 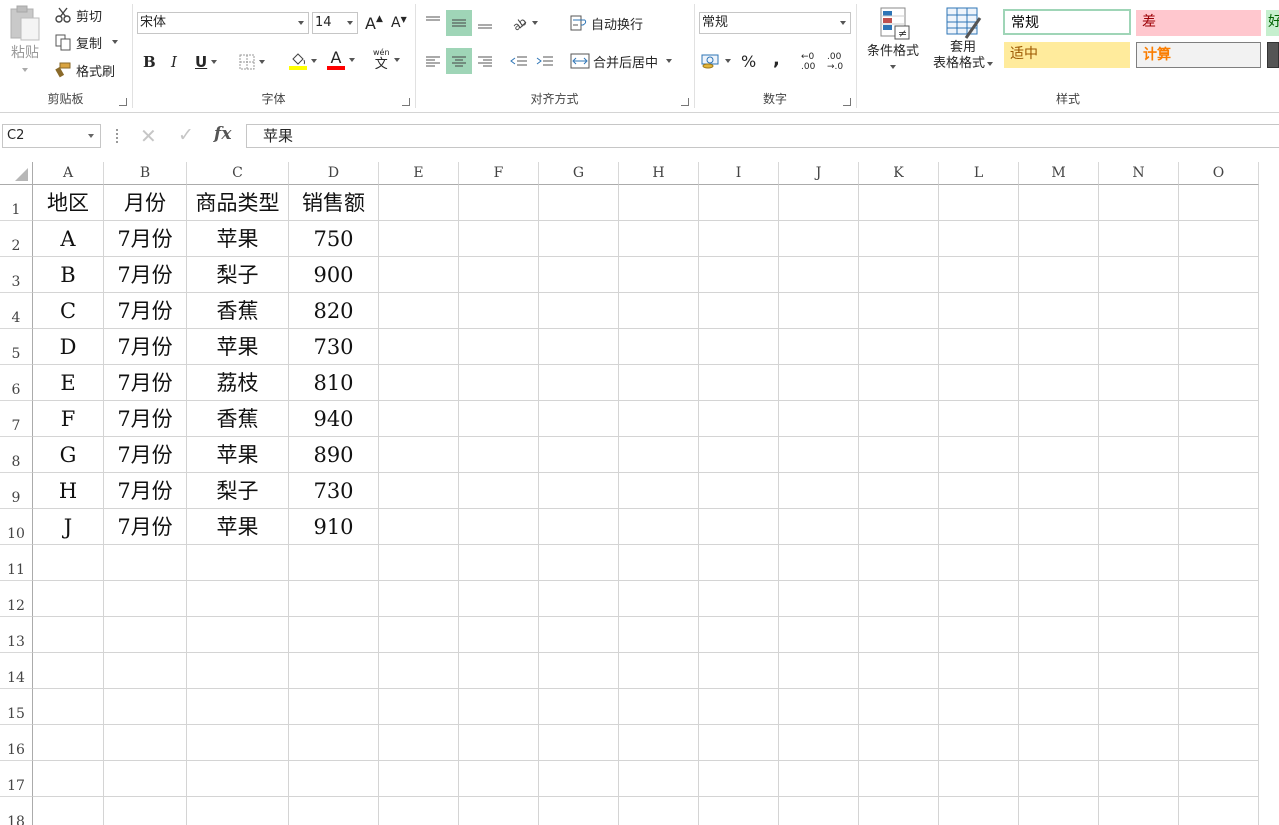 I want to click on cell-L16, so click(x=979, y=743).